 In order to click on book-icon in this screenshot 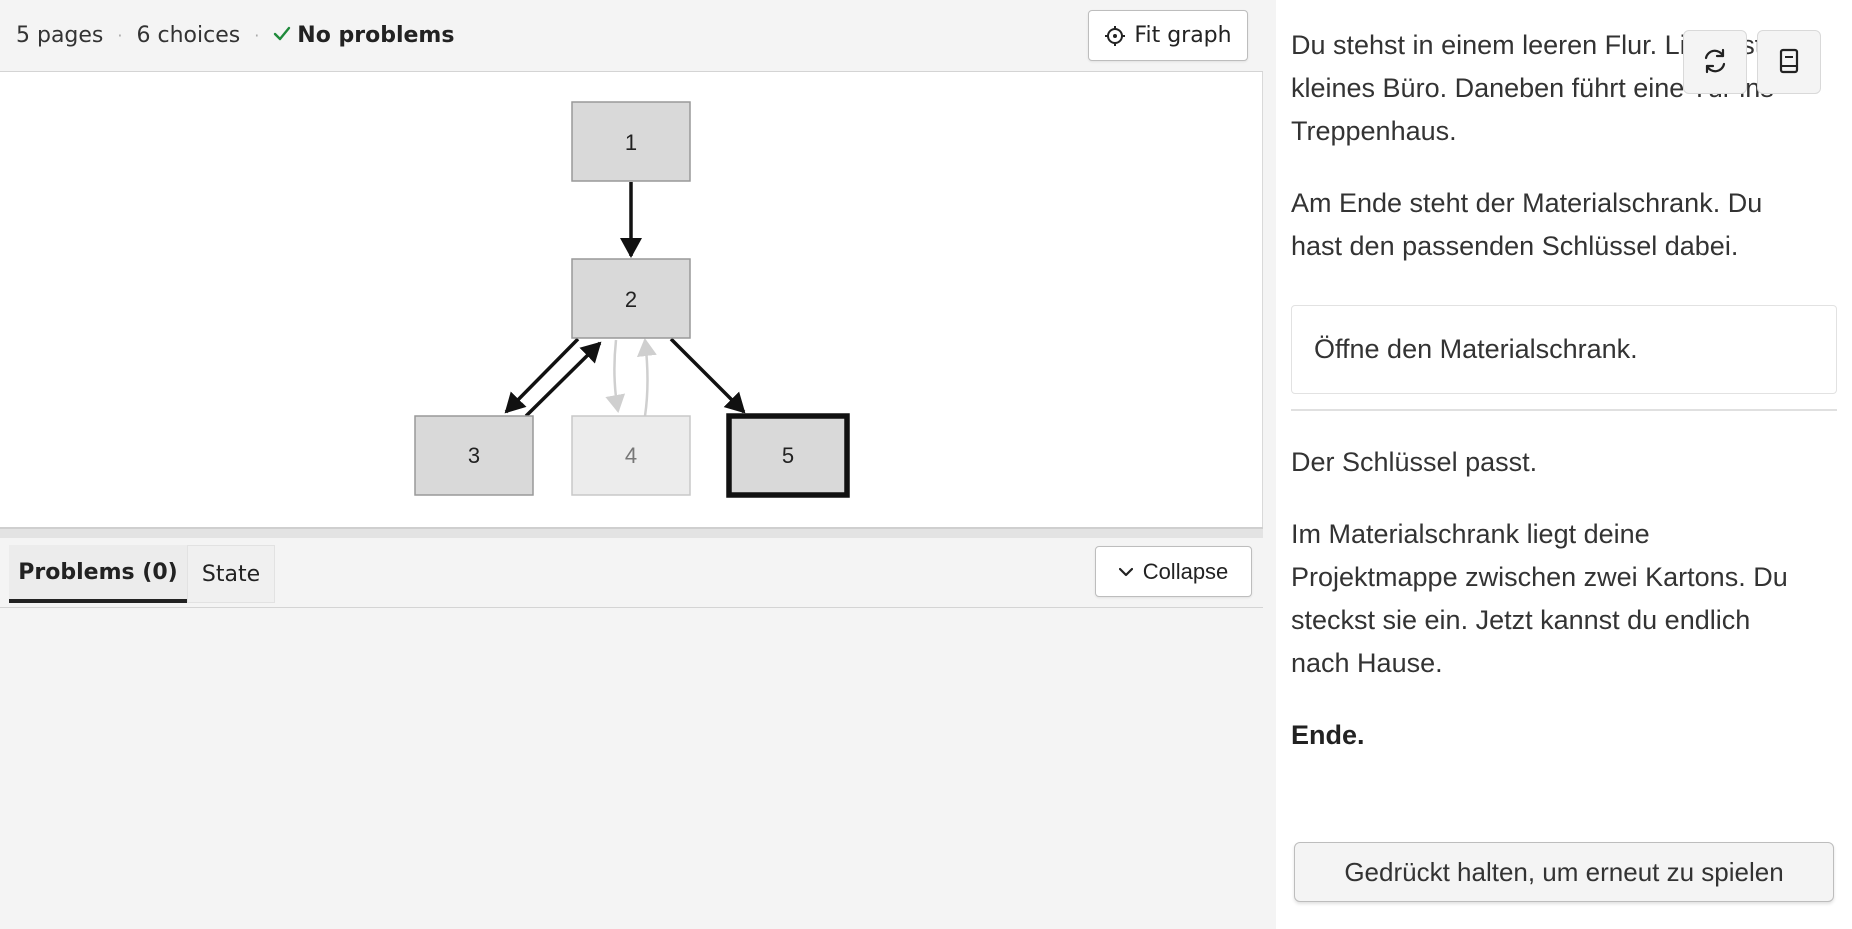, I will do `click(1789, 62)`.